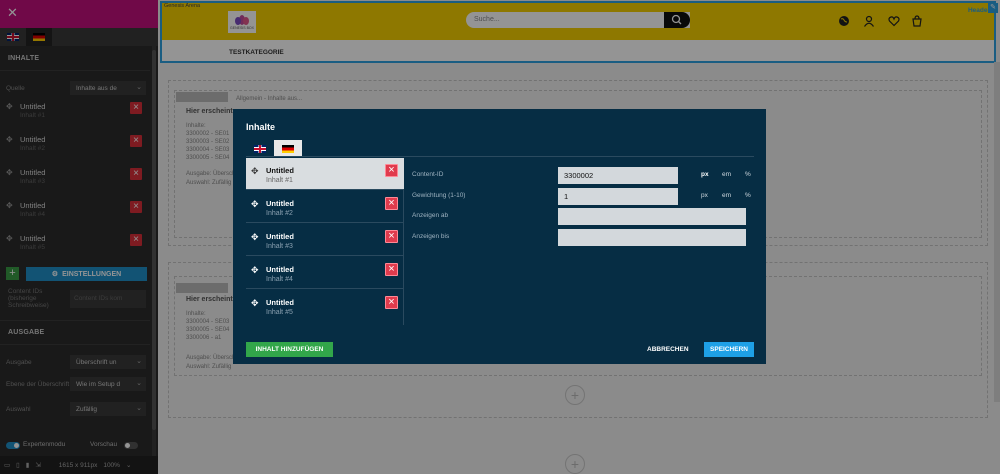  What do you see at coordinates (439, 195) in the screenshot?
I see `weight-label: Gewichtung (1-10)` at bounding box center [439, 195].